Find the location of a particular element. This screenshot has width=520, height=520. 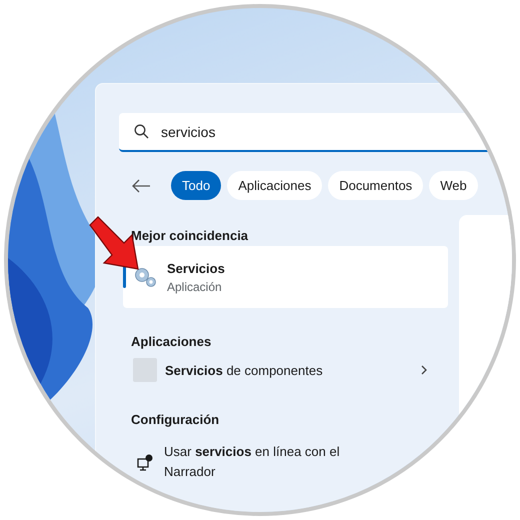

monitor-icon is located at coordinates (145, 462).